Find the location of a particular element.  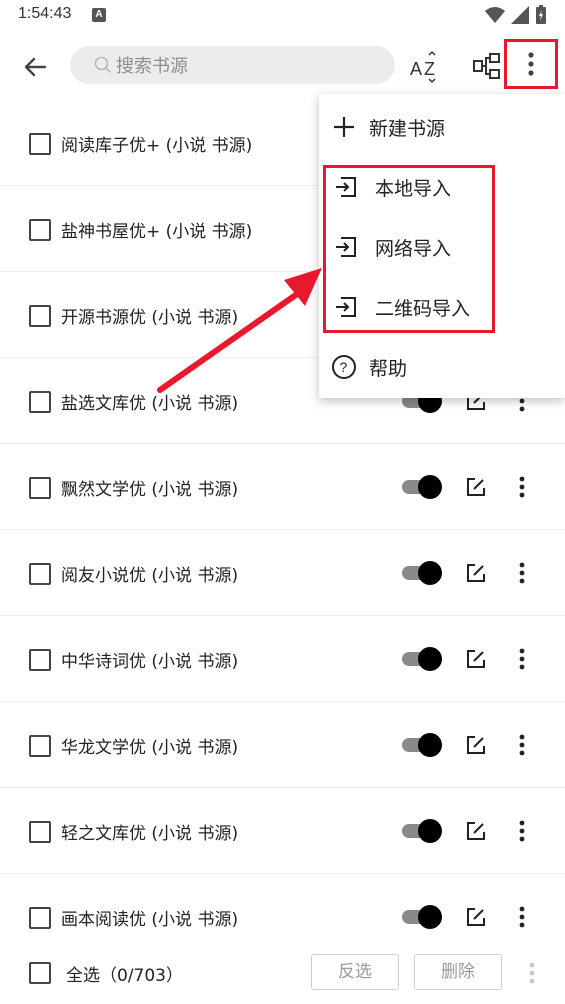

source-name: 华龙文学优 (小说 书源) is located at coordinates (150, 748).